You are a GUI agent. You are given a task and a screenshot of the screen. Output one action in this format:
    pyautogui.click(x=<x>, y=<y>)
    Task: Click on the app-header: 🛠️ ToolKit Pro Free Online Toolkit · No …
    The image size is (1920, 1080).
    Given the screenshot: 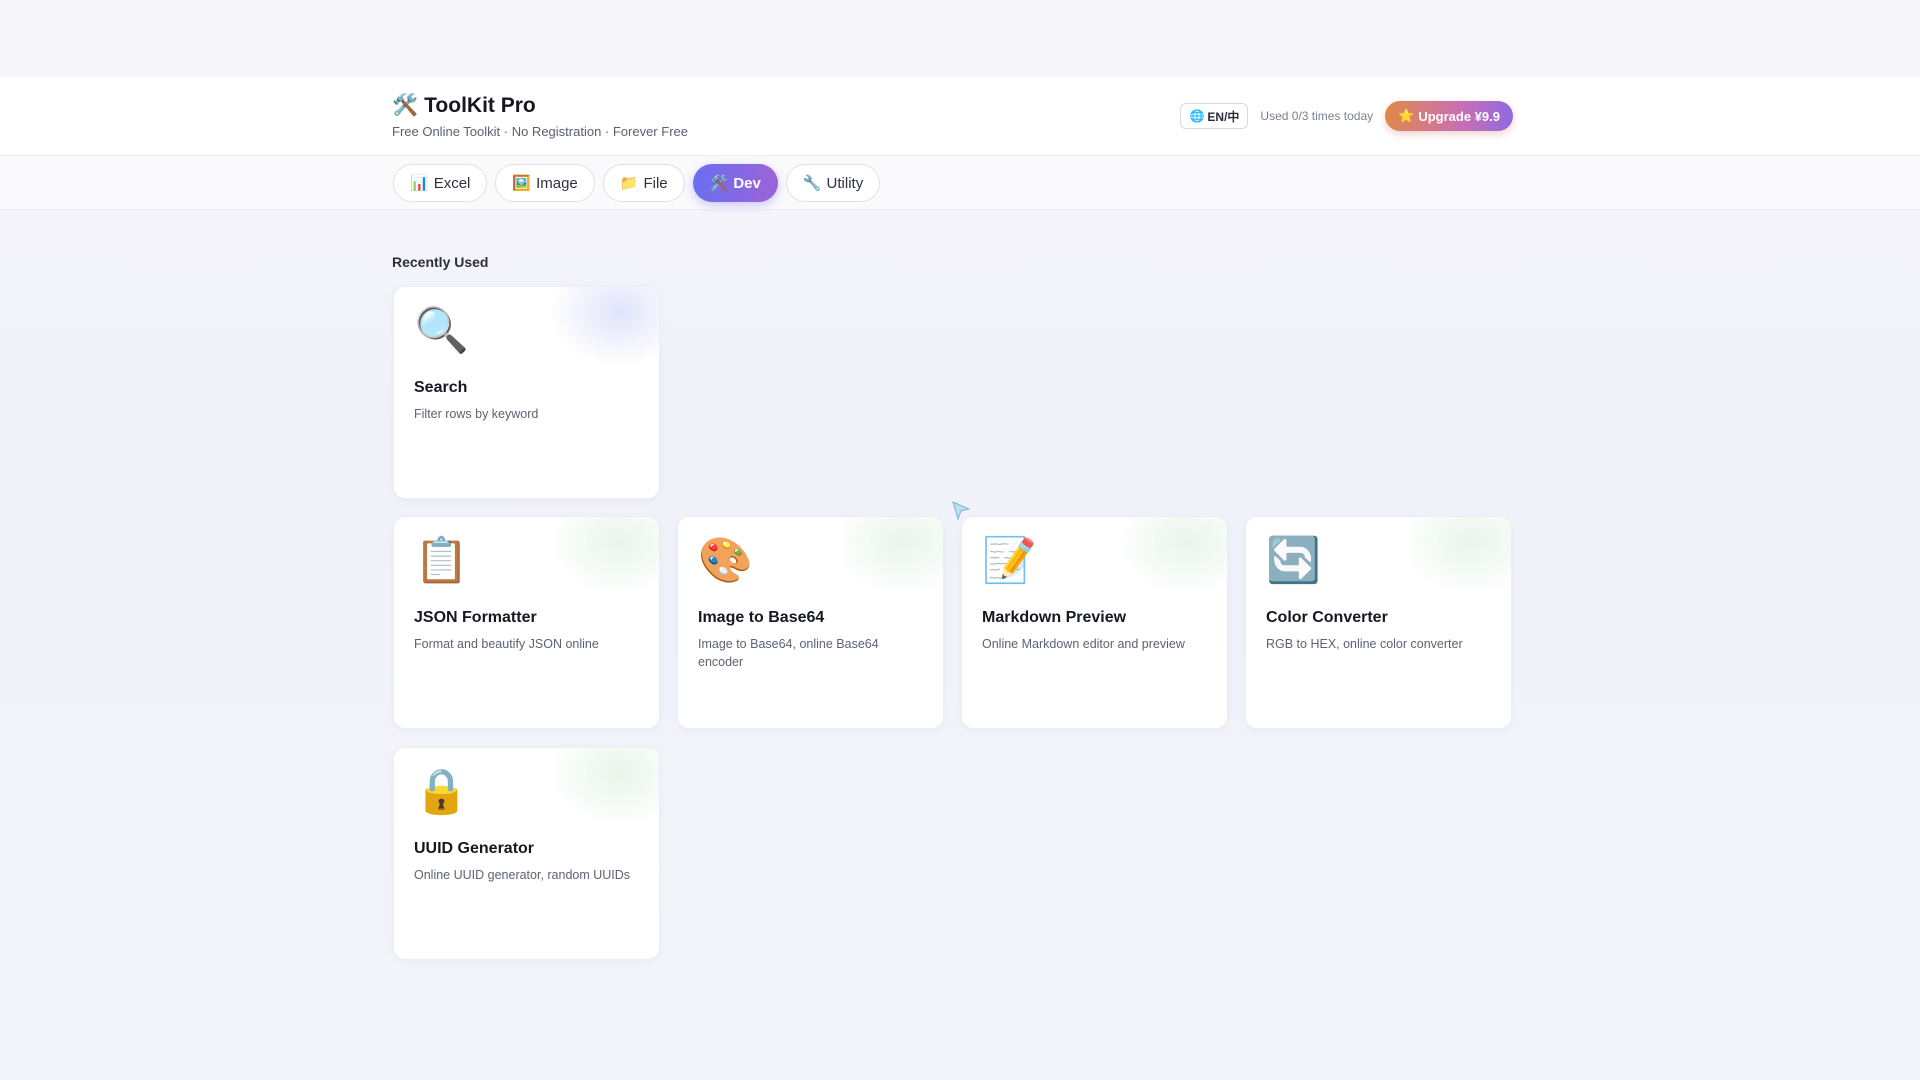 What is the action you would take?
    pyautogui.click(x=960, y=116)
    